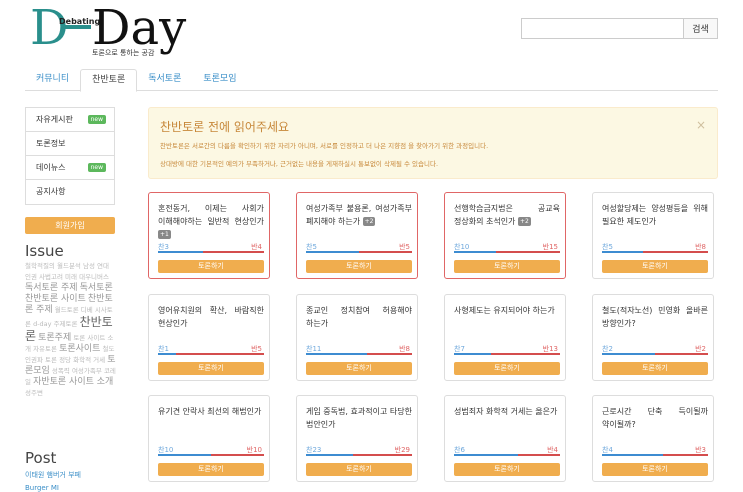 This screenshot has height=492, width=743. Describe the element at coordinates (96, 338) in the screenshot. I see `tag-link: 사이트` at that location.